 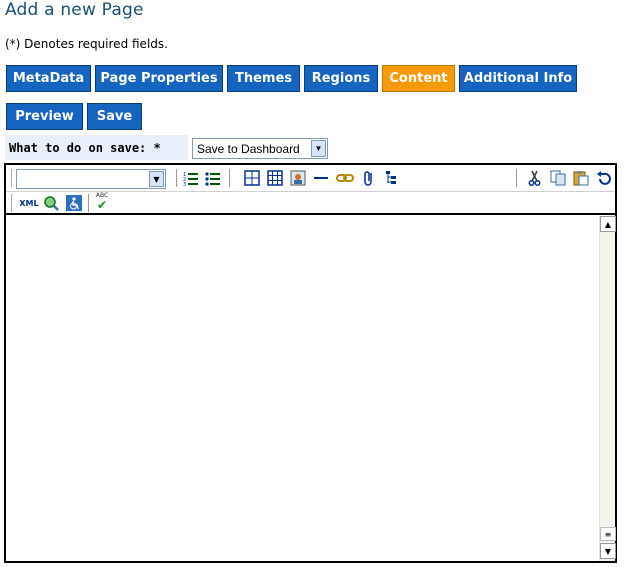 I want to click on scroll-thumb: ≡, so click(x=608, y=534).